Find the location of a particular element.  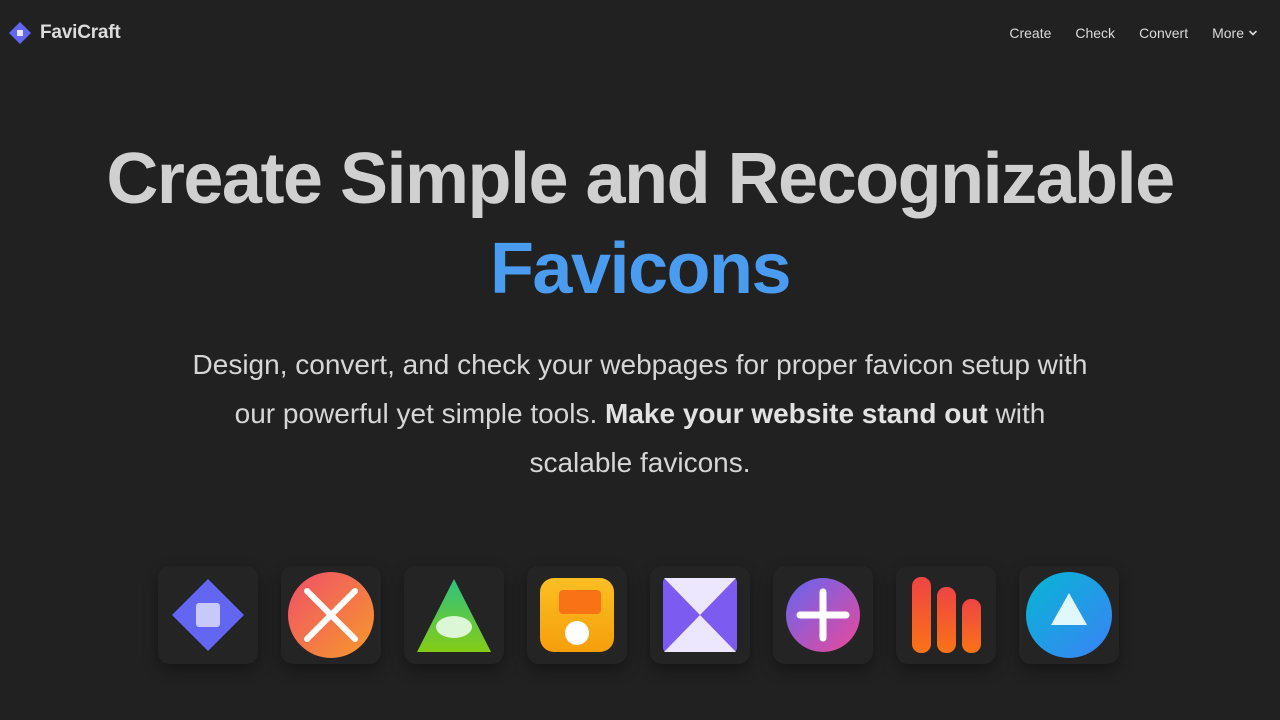

orange-circle-x-icon is located at coordinates (331, 615).